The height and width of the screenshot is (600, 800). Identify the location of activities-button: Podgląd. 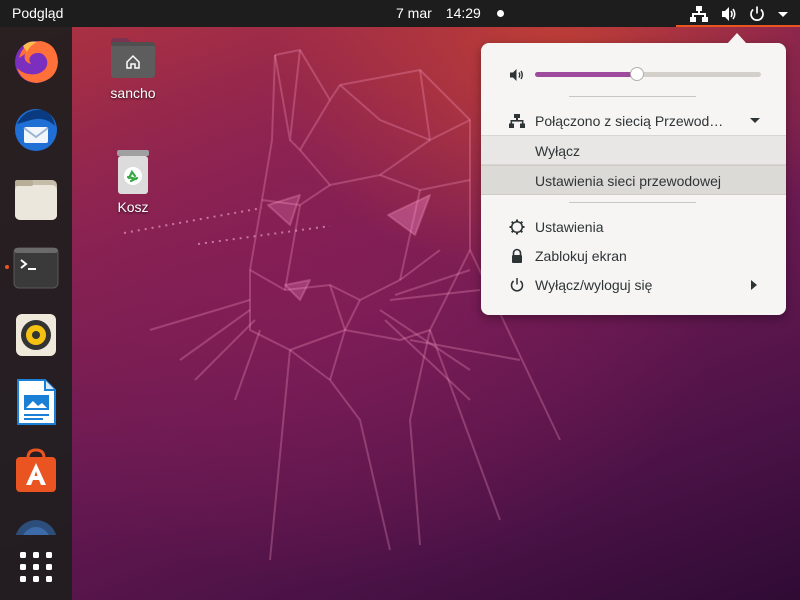
(37, 13).